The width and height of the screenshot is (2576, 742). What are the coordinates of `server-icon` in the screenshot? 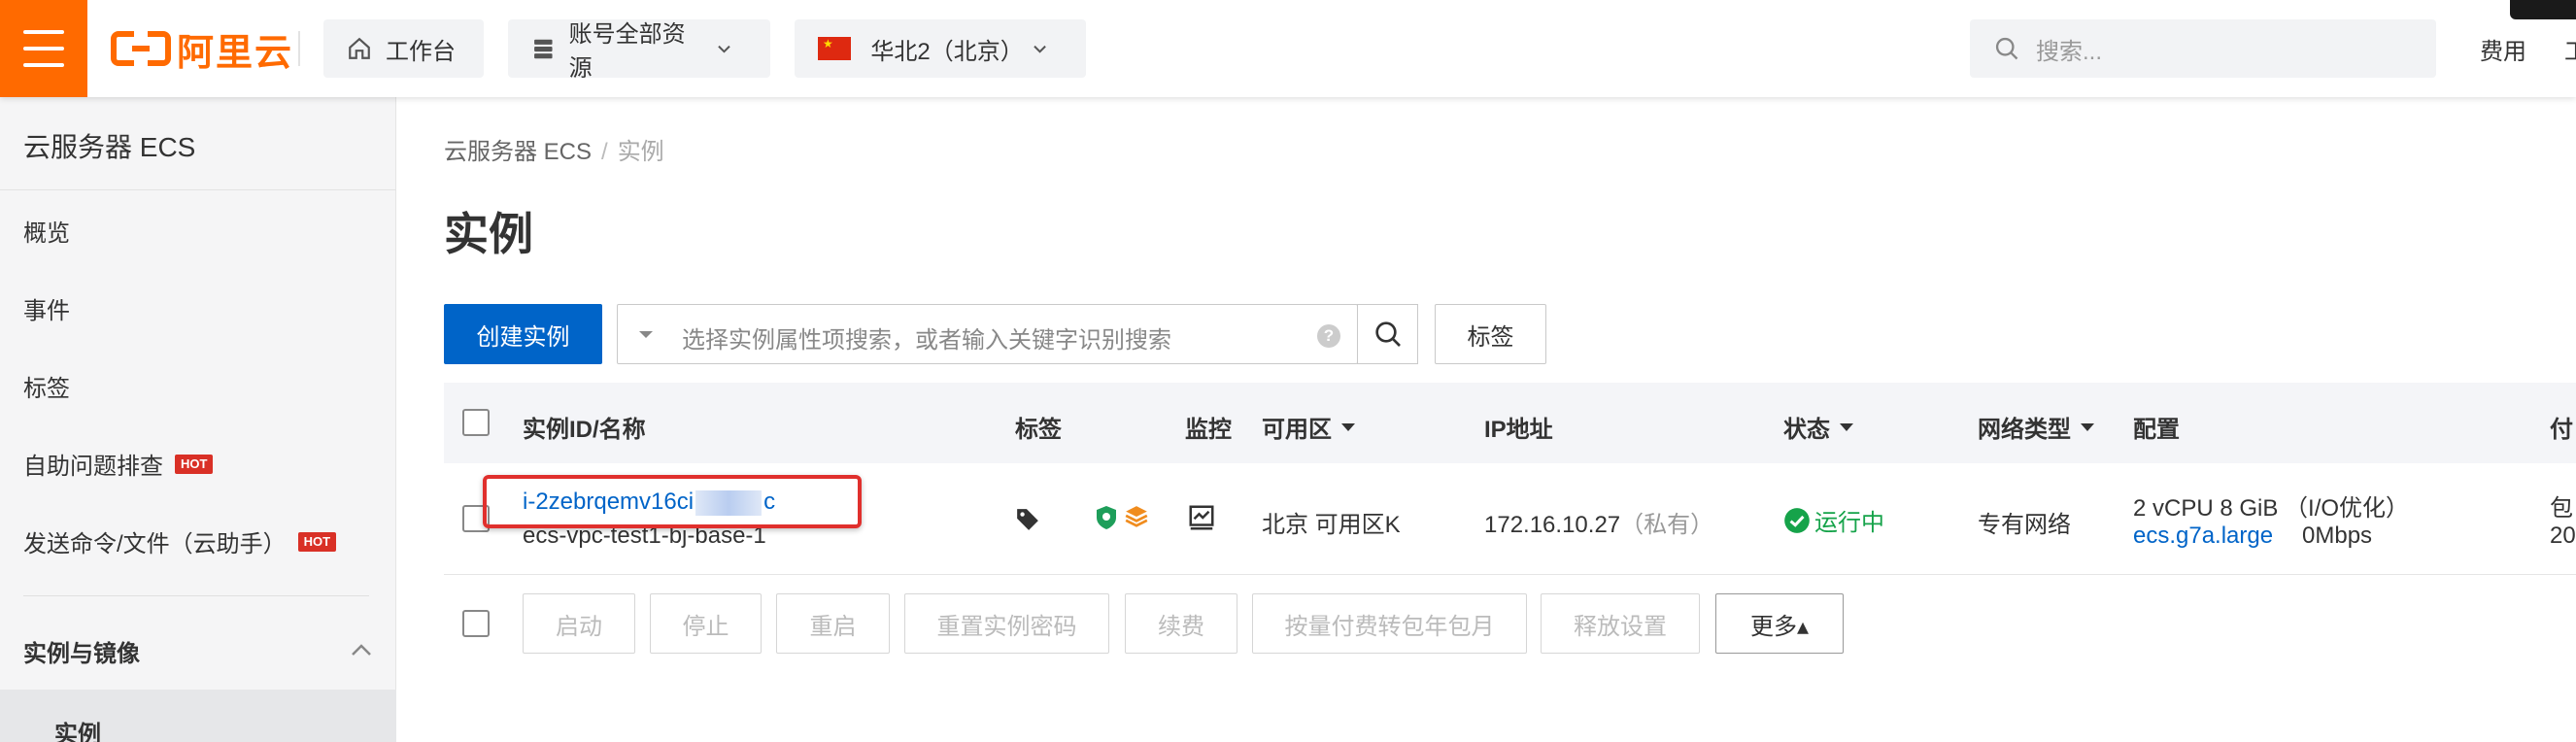 It's located at (543, 49).